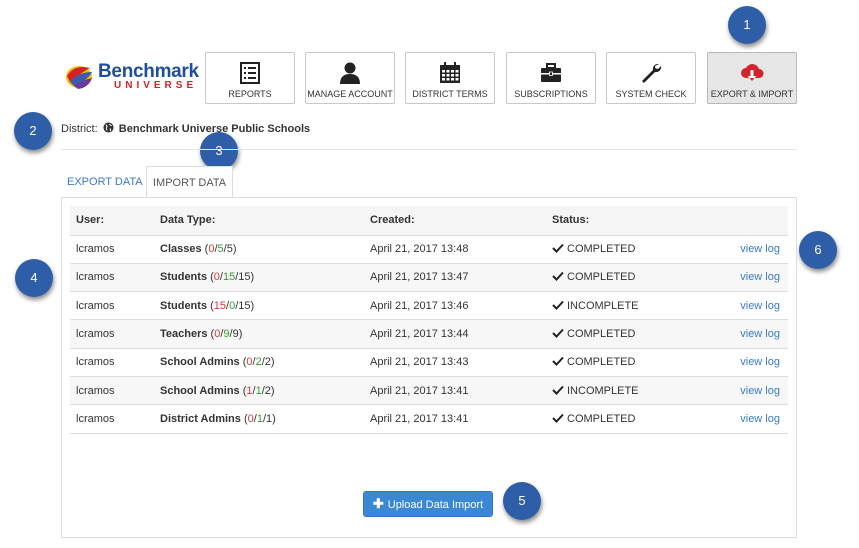  Describe the element at coordinates (455, 305) in the screenshot. I see `cell-created: April 21, 2017 13:46` at that location.